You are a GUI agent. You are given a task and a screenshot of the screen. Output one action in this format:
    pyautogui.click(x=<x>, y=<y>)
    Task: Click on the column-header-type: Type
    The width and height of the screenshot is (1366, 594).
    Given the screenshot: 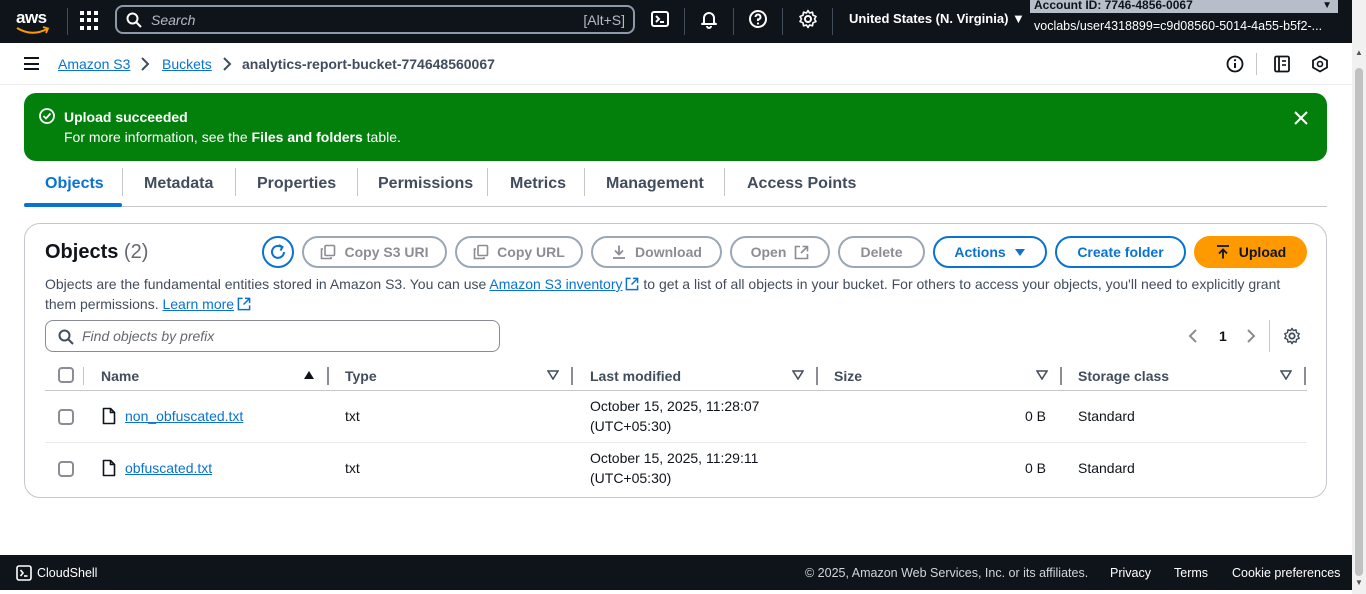 What is the action you would take?
    pyautogui.click(x=361, y=376)
    